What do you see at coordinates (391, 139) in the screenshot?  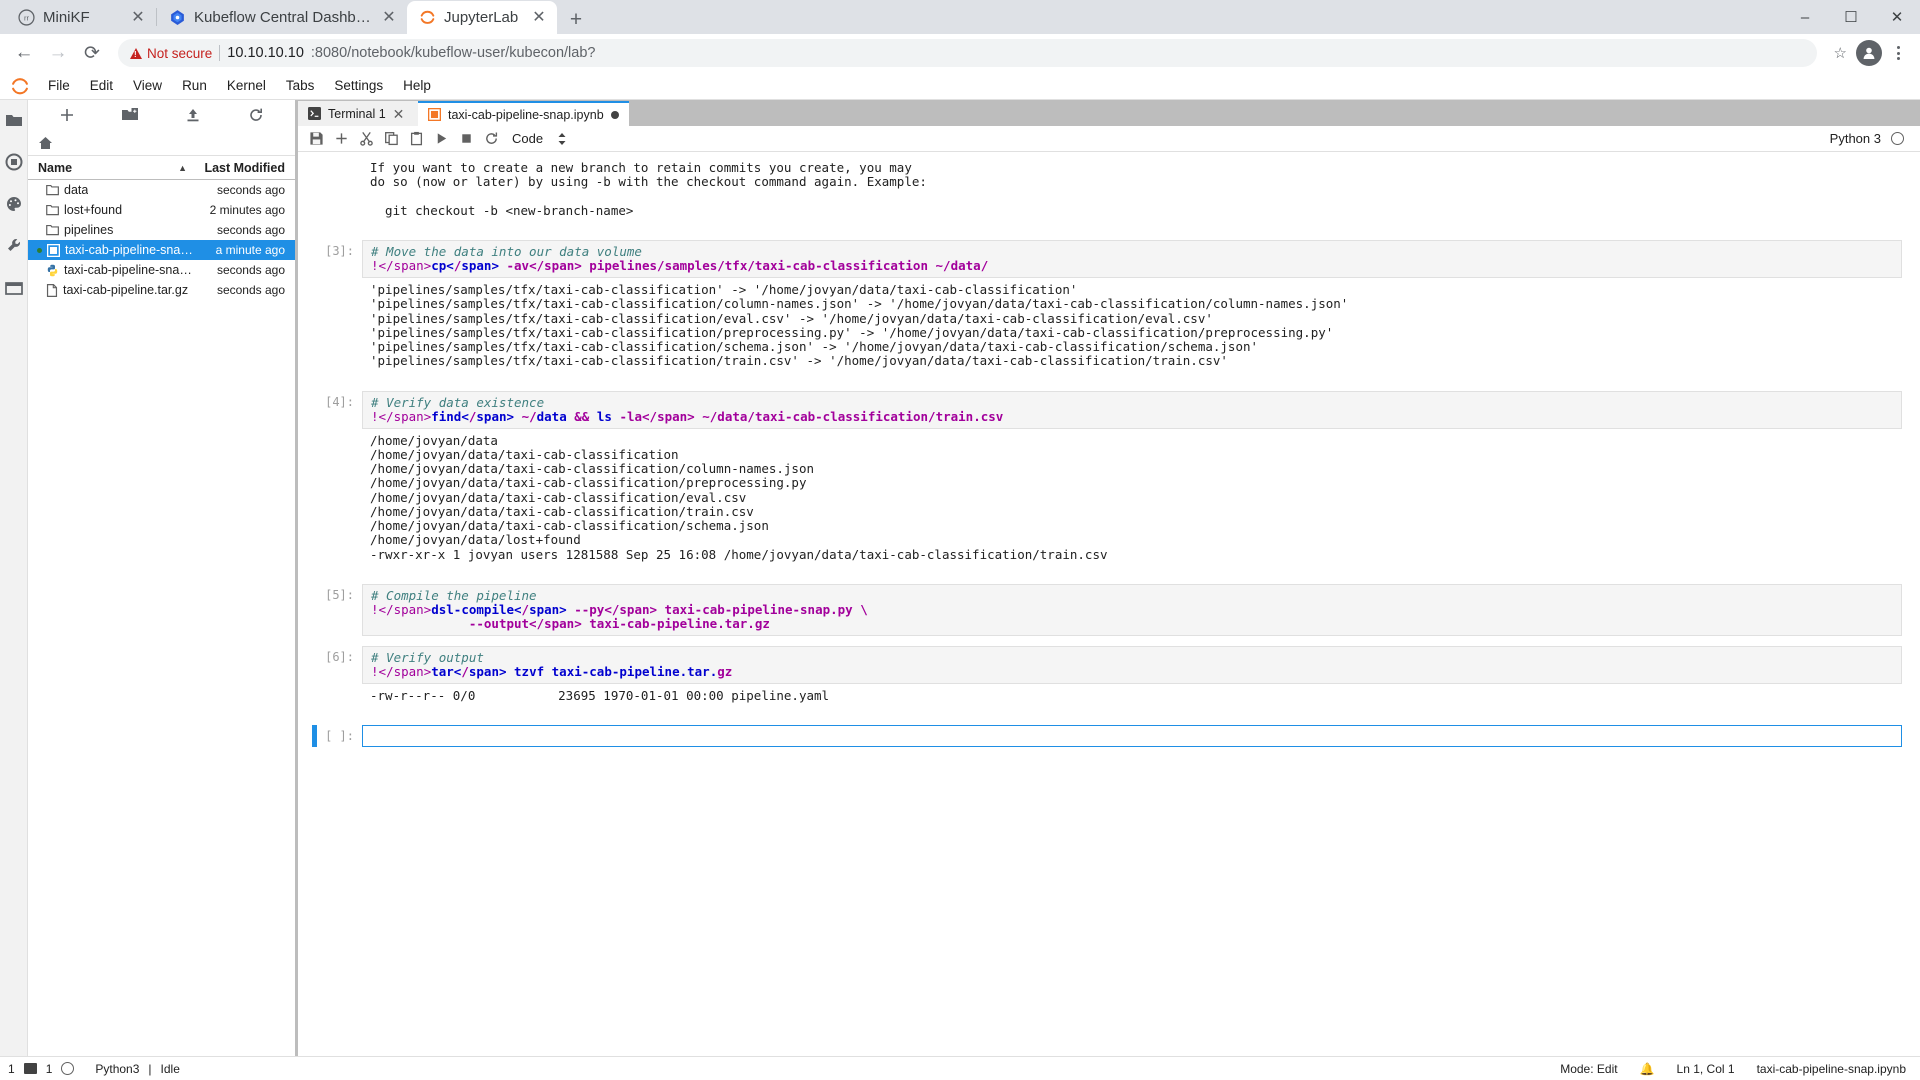 I see `copy-cell-button` at bounding box center [391, 139].